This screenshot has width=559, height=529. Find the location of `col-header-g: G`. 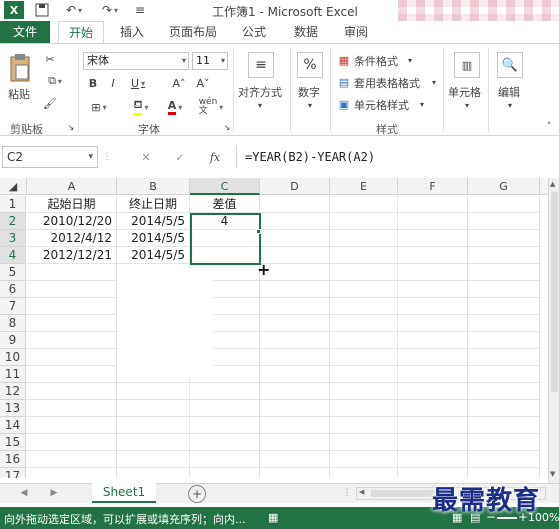

col-header-g: G is located at coordinates (504, 186).